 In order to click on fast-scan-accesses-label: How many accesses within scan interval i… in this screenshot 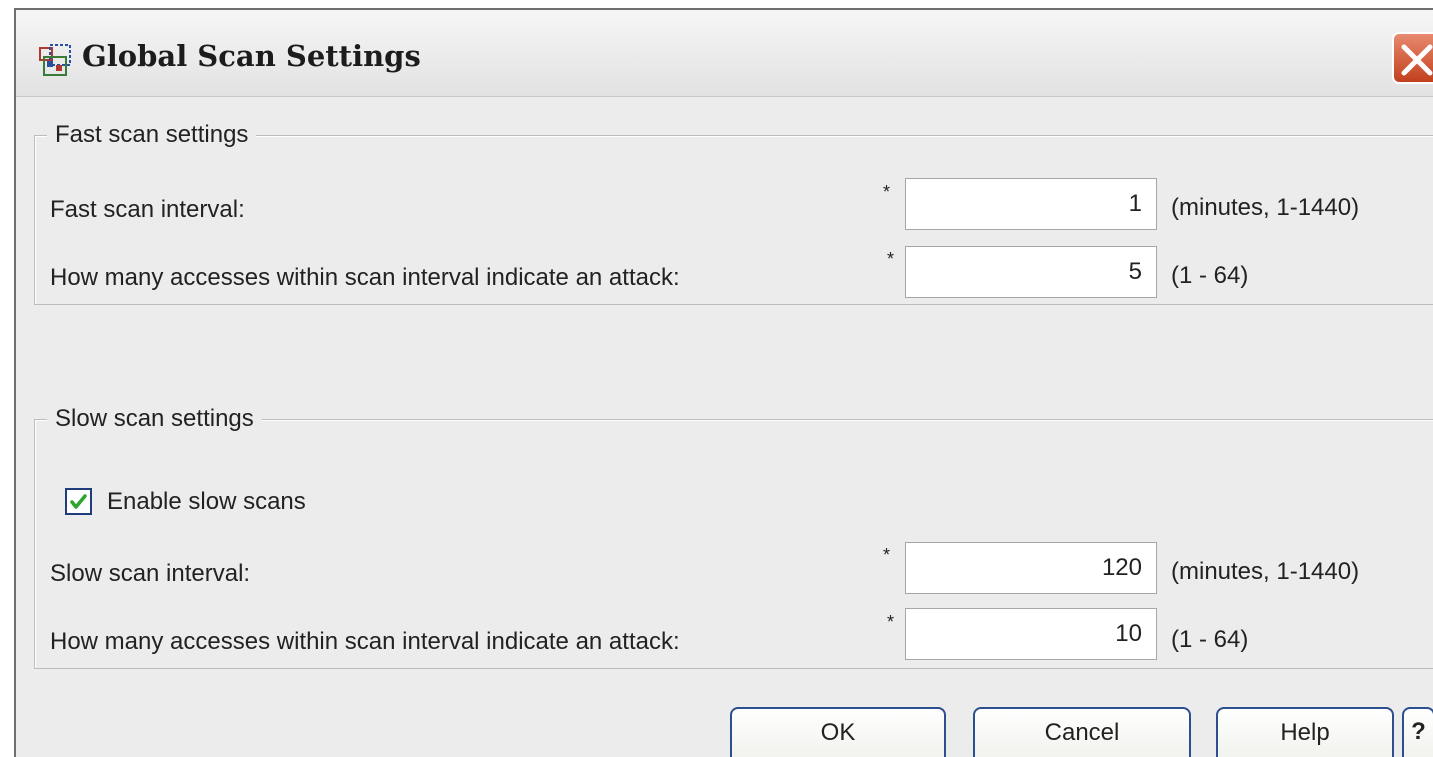, I will do `click(365, 277)`.